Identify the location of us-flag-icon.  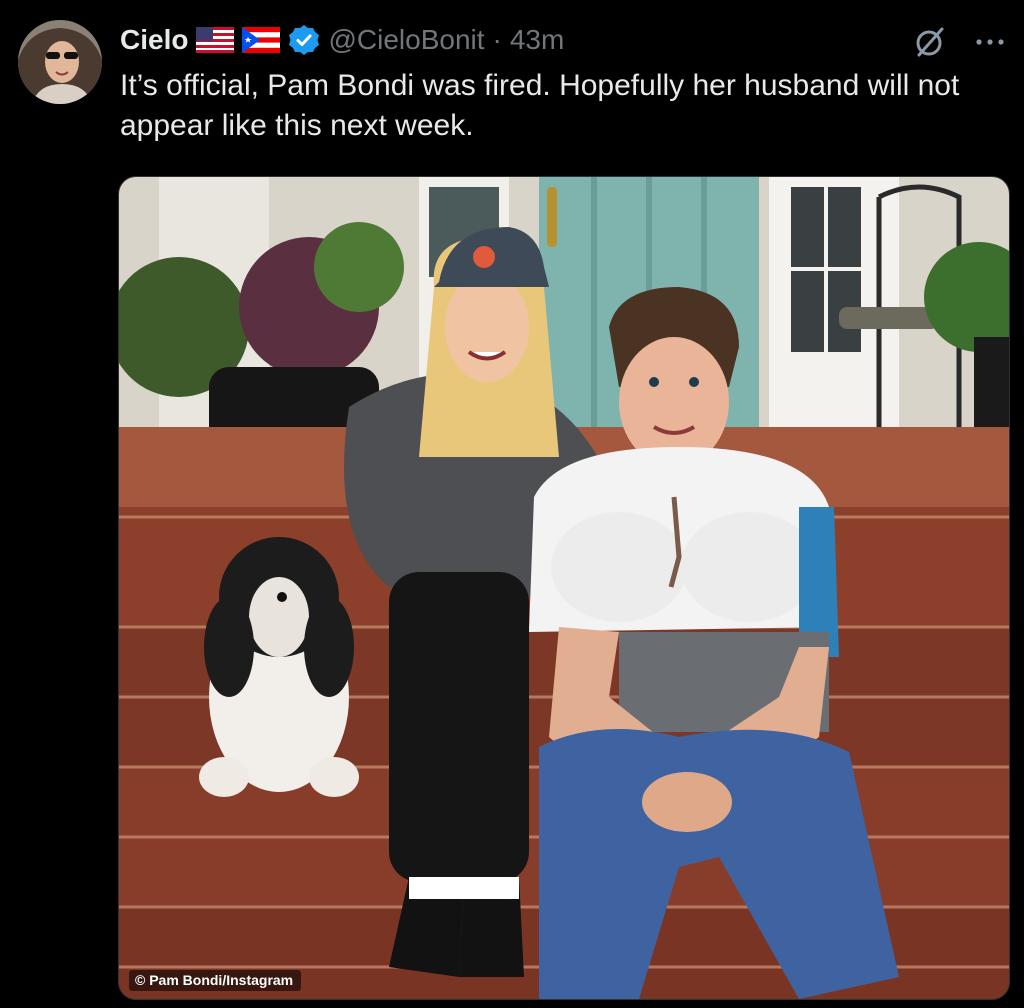
(215, 40).